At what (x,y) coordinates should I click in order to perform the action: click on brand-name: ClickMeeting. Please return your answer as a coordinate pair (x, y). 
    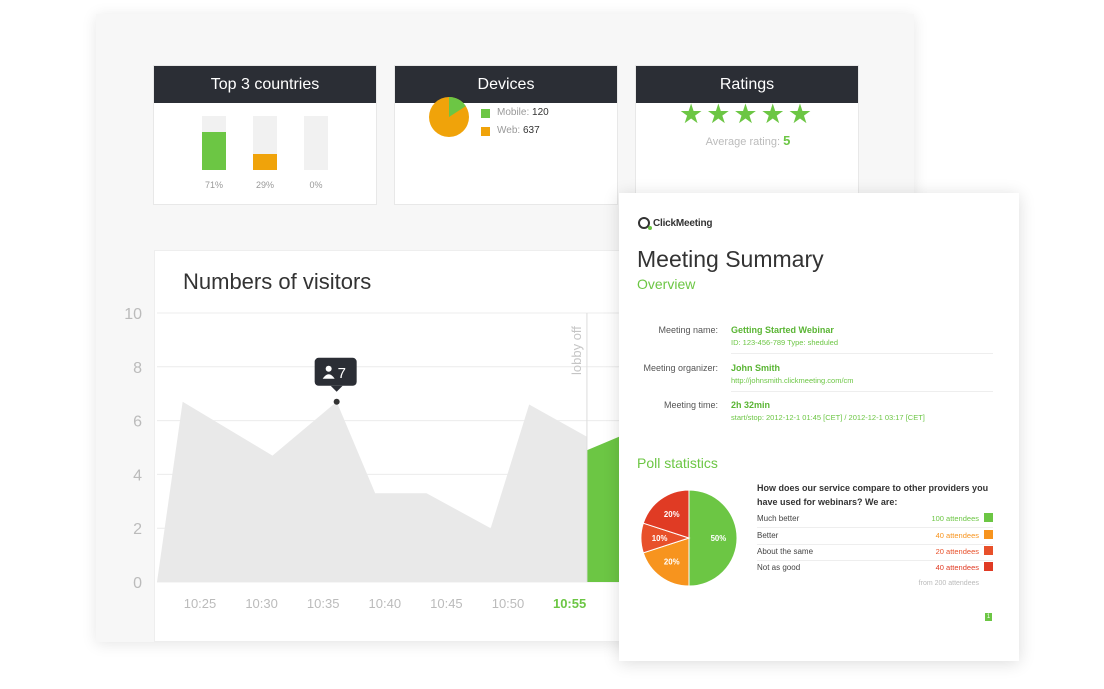
    Looking at the image, I should click on (683, 223).